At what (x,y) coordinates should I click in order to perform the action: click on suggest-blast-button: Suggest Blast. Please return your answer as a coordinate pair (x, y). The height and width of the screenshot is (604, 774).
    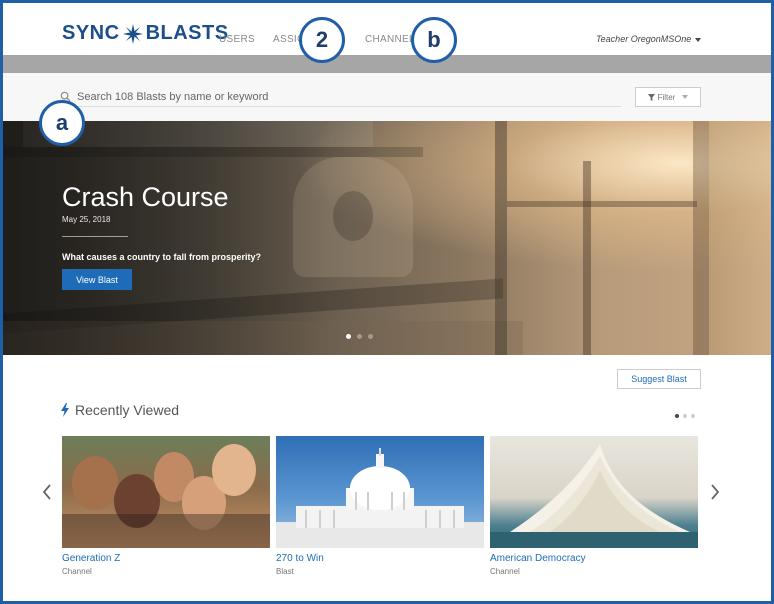
    Looking at the image, I should click on (659, 379).